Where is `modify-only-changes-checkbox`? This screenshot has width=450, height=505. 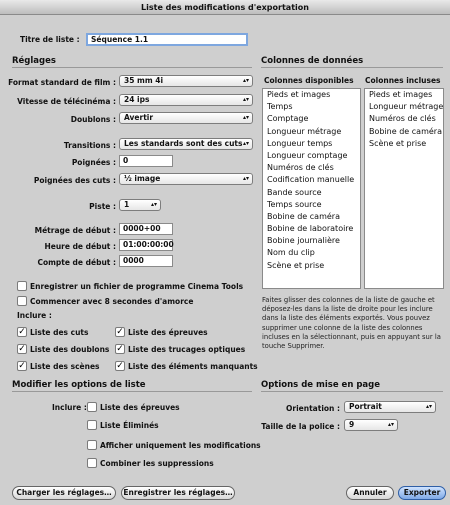 modify-only-changes-checkbox is located at coordinates (92, 445).